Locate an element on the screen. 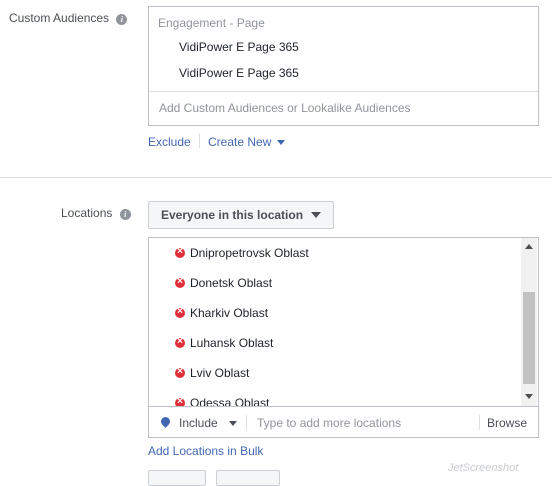 Image resolution: width=552 pixels, height=486 pixels. create-new-link: Create New is located at coordinates (246, 142).